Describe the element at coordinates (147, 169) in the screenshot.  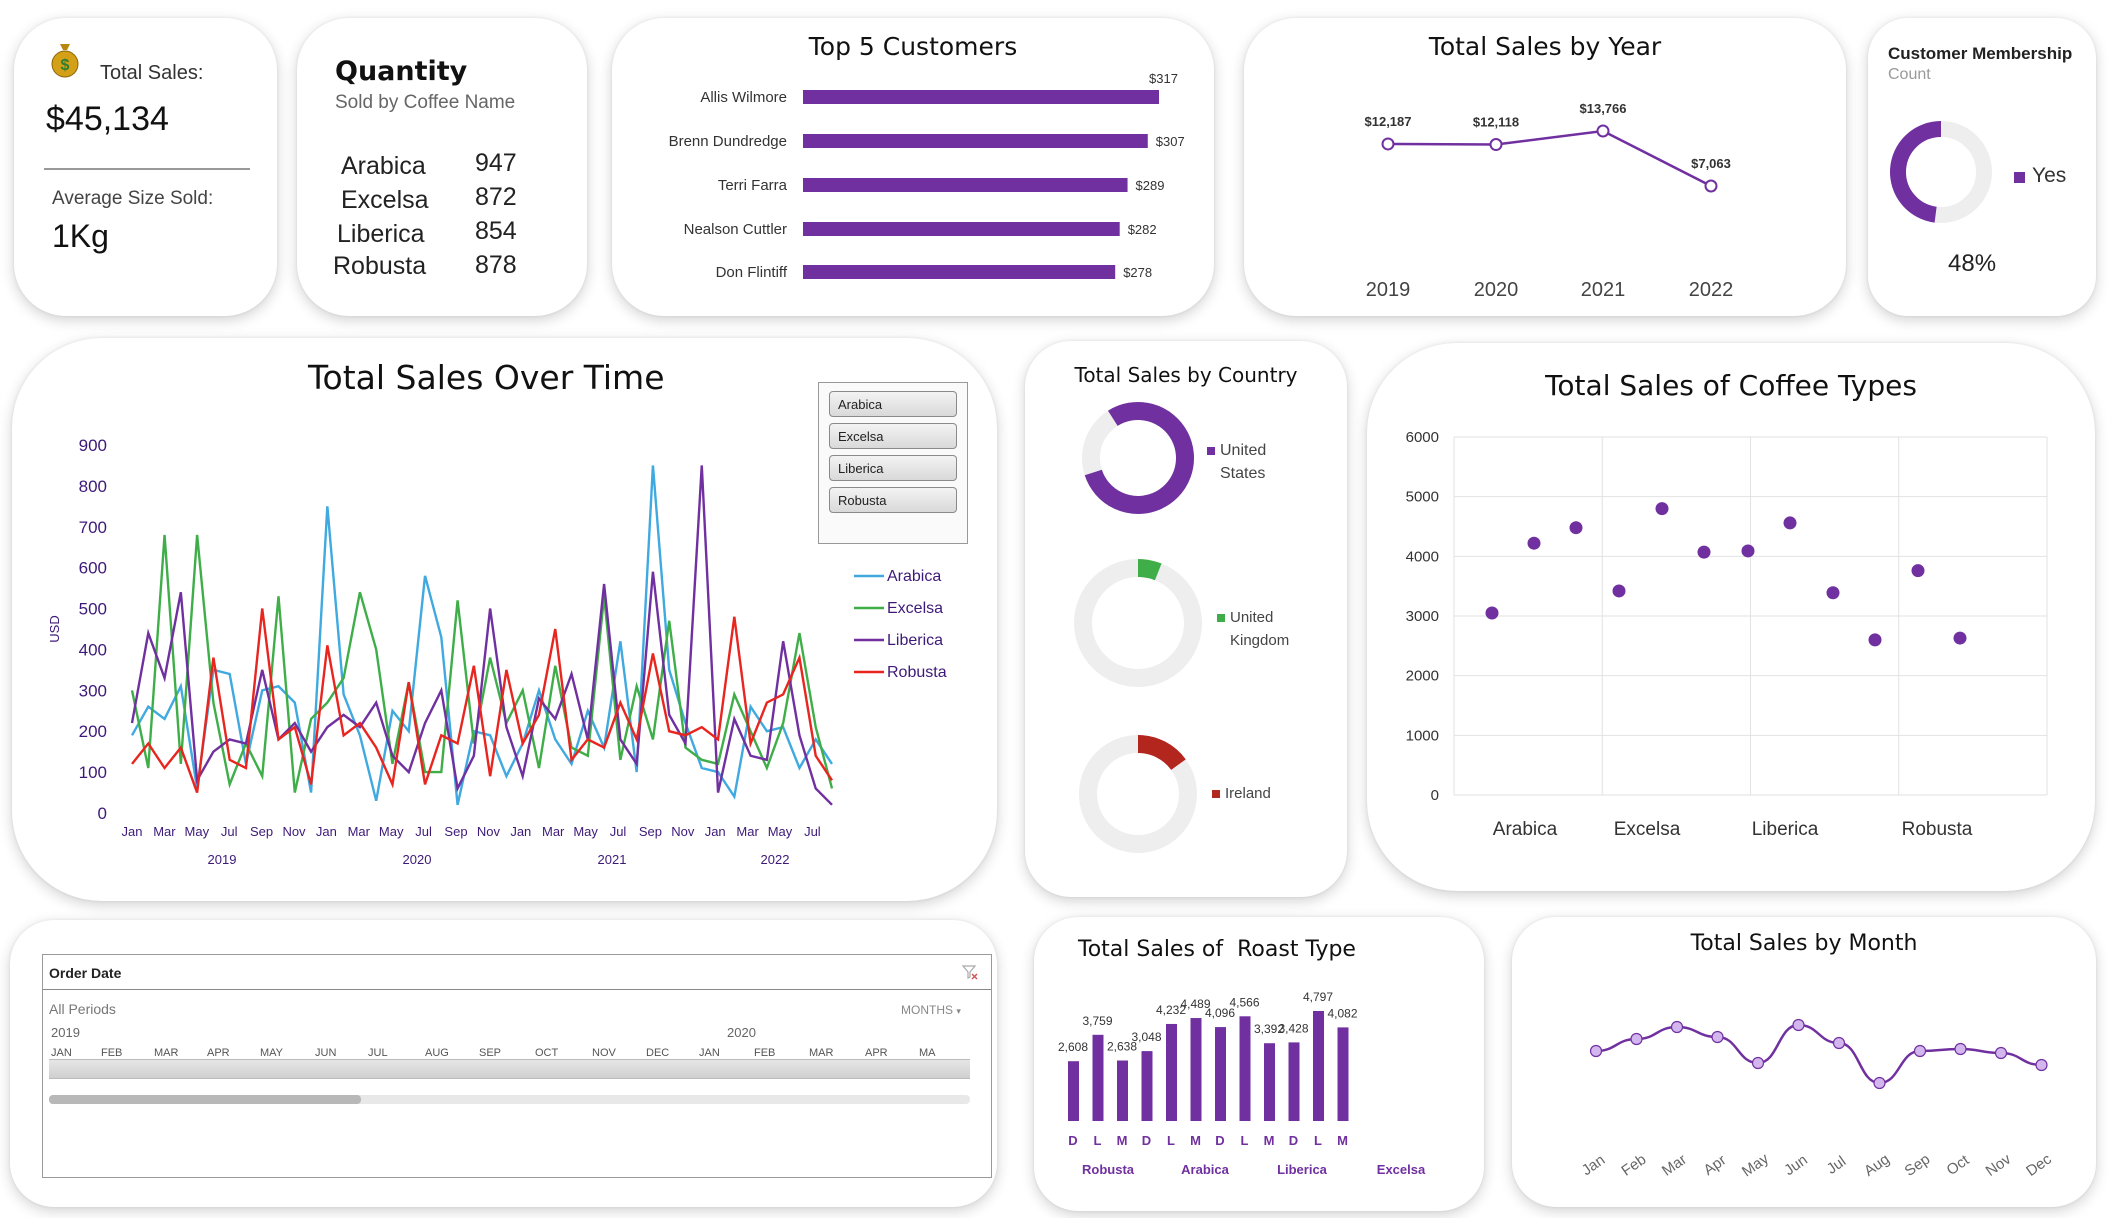
I see `kpi-divider` at that location.